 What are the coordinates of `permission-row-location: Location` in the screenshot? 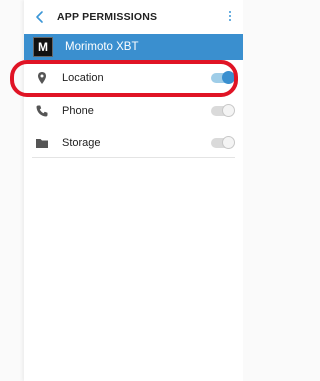 It's located at (133, 79).